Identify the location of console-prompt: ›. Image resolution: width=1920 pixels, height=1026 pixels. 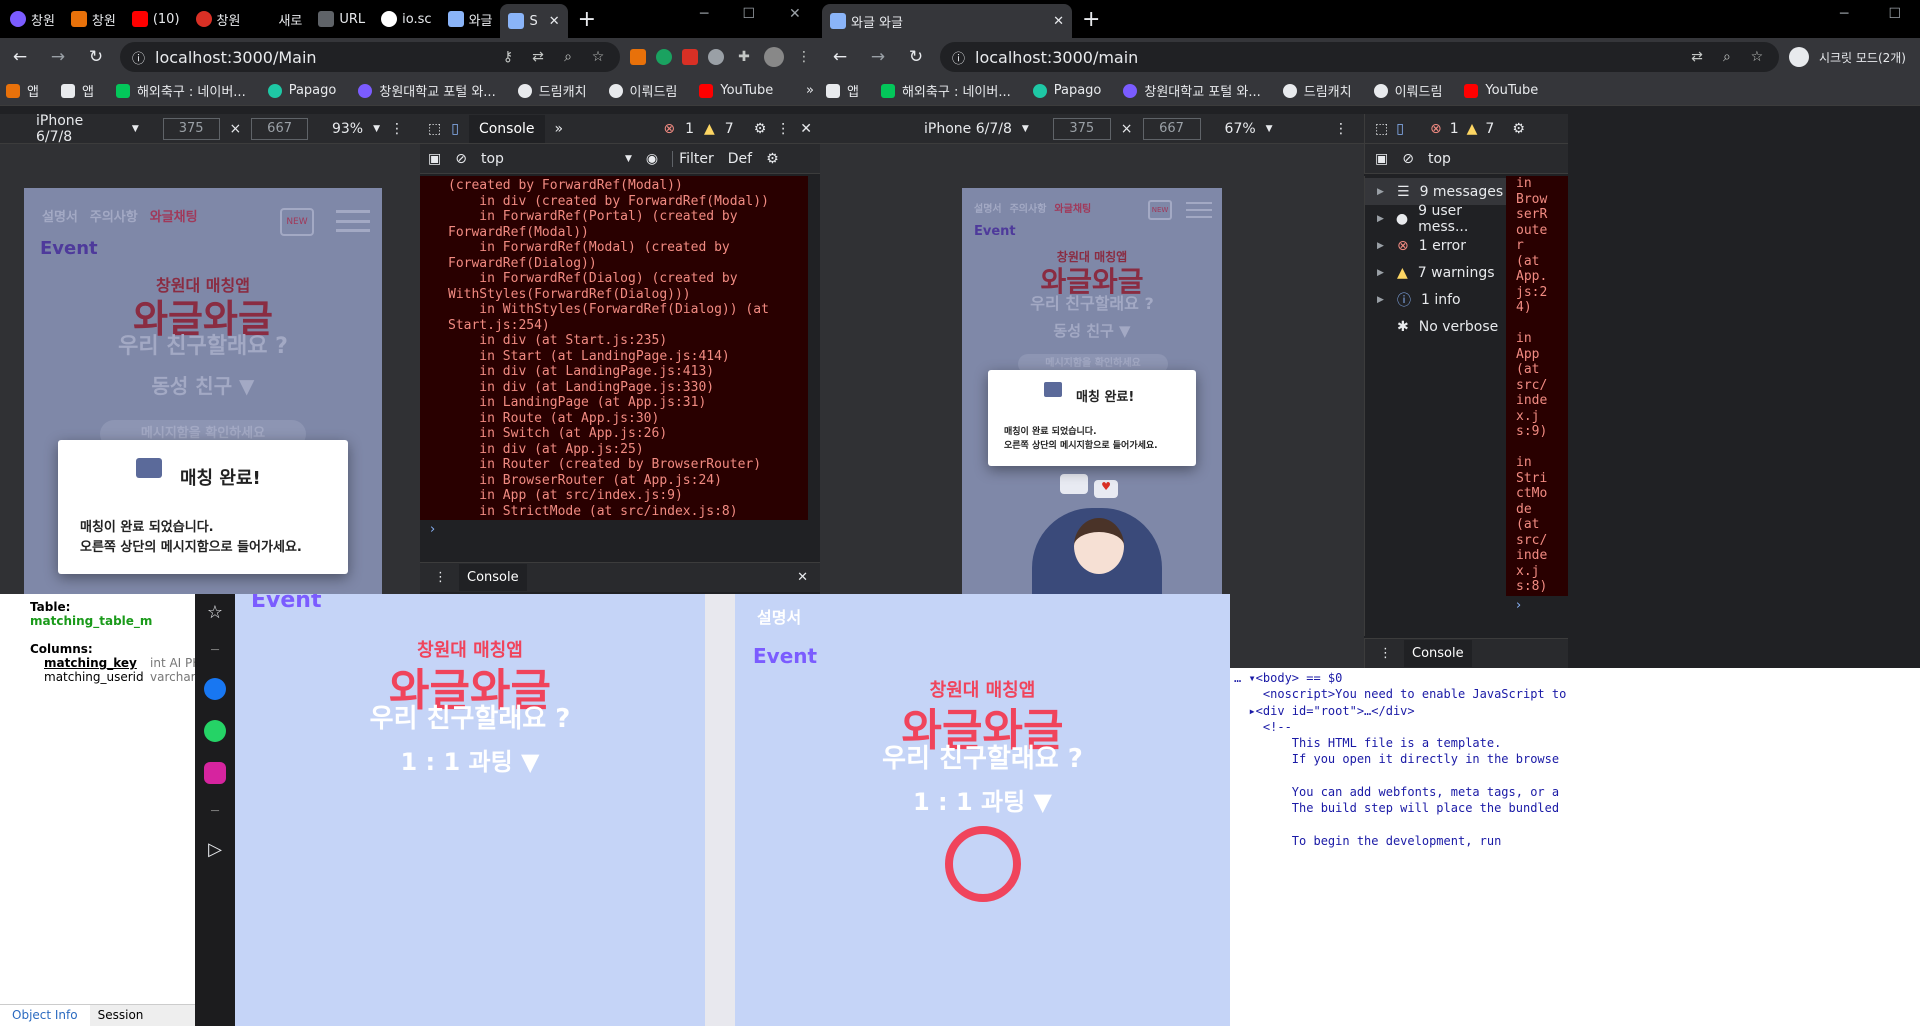
(620, 541).